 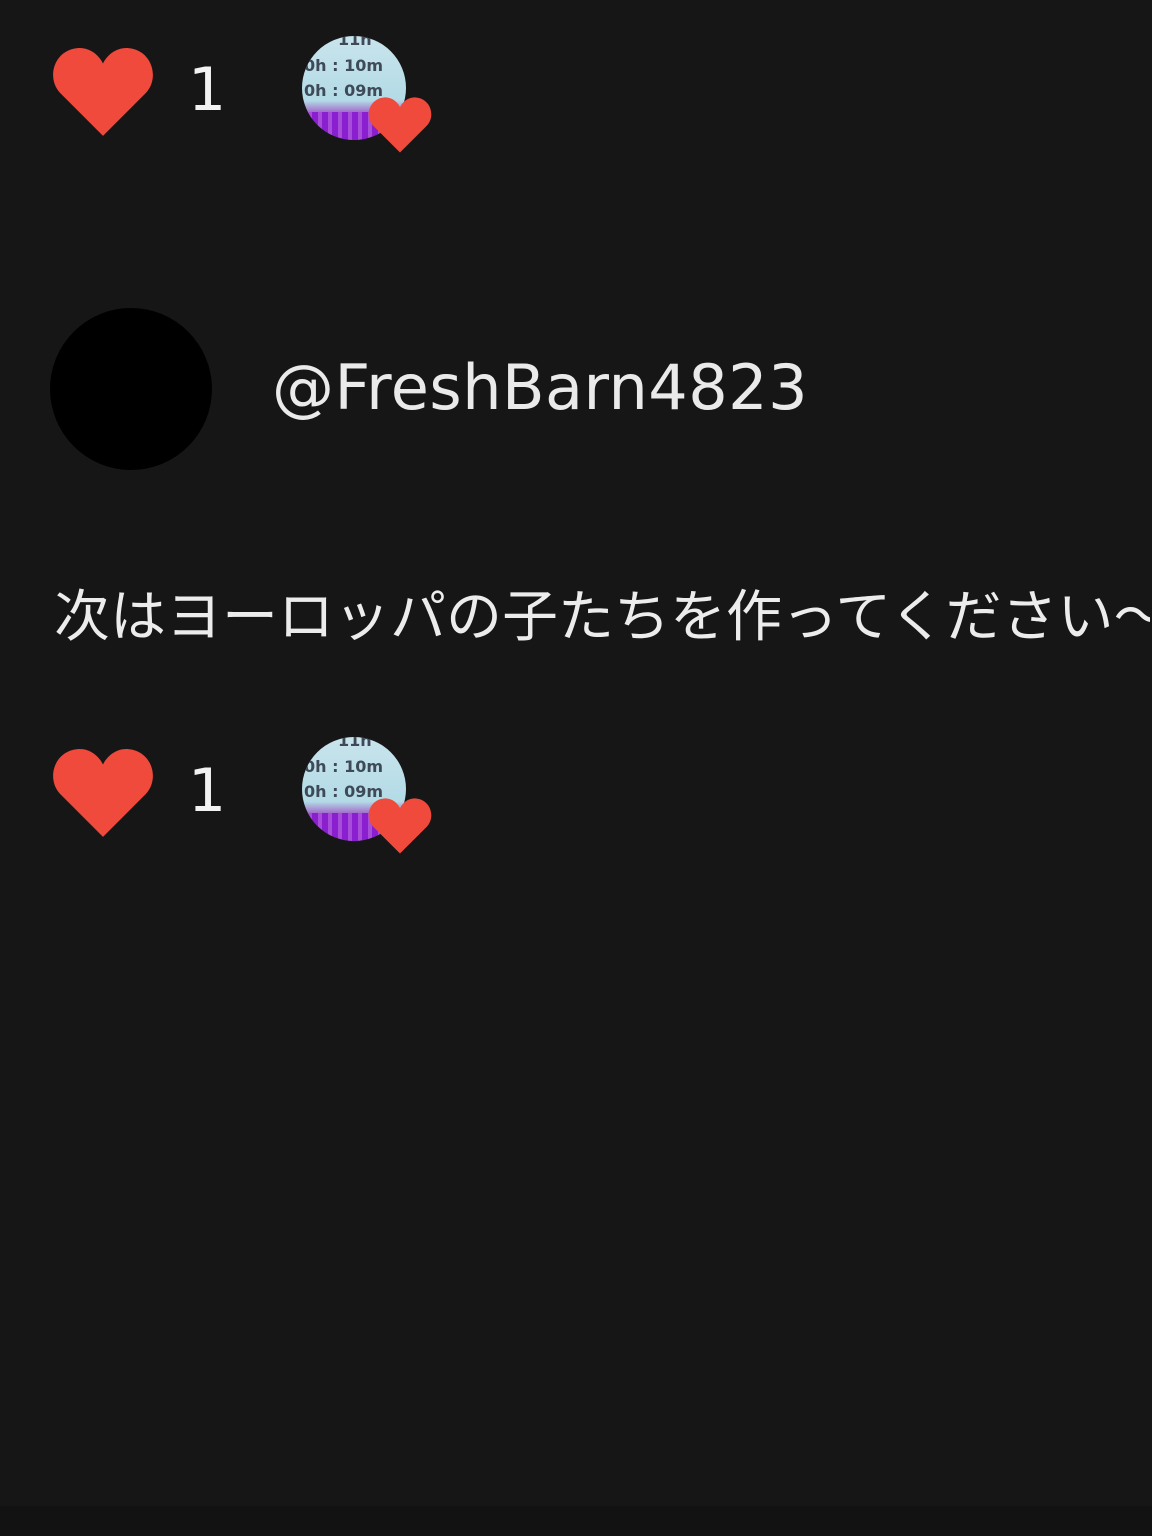 I want to click on reaction-row-top: 1 11h 0h : 10m 0h : 09m, so click(x=262, y=105).